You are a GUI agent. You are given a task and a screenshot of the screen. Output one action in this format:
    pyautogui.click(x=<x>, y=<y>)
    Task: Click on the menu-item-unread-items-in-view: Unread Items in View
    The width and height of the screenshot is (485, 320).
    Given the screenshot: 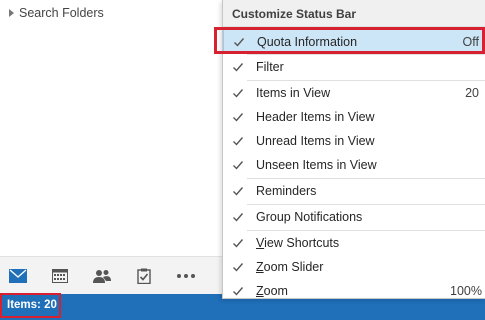 What is the action you would take?
    pyautogui.click(x=354, y=141)
    